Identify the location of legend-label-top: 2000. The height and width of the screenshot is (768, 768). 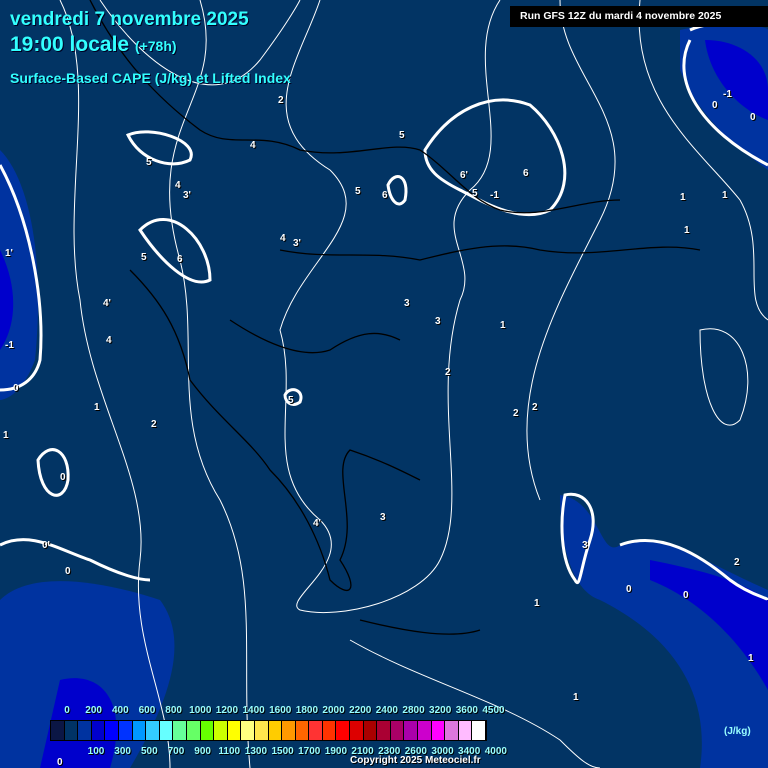
(333, 710).